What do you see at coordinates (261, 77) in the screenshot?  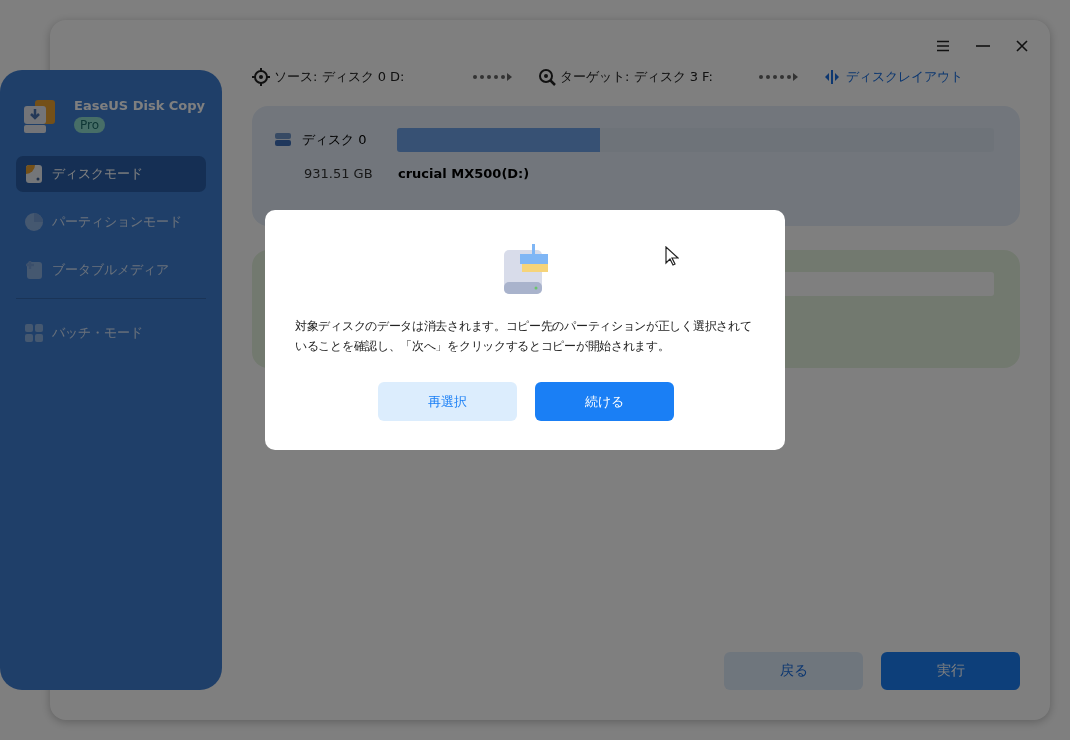 I see `crosshair-icon` at bounding box center [261, 77].